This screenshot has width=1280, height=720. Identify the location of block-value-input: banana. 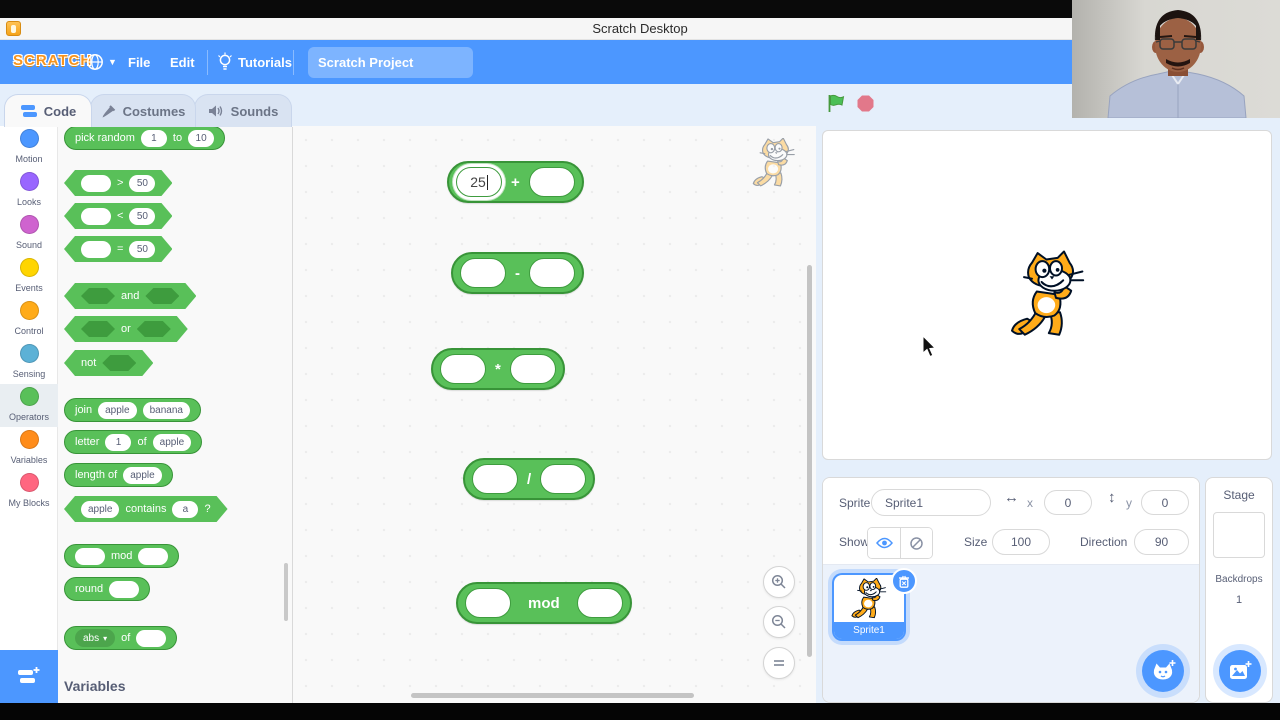
(166, 410).